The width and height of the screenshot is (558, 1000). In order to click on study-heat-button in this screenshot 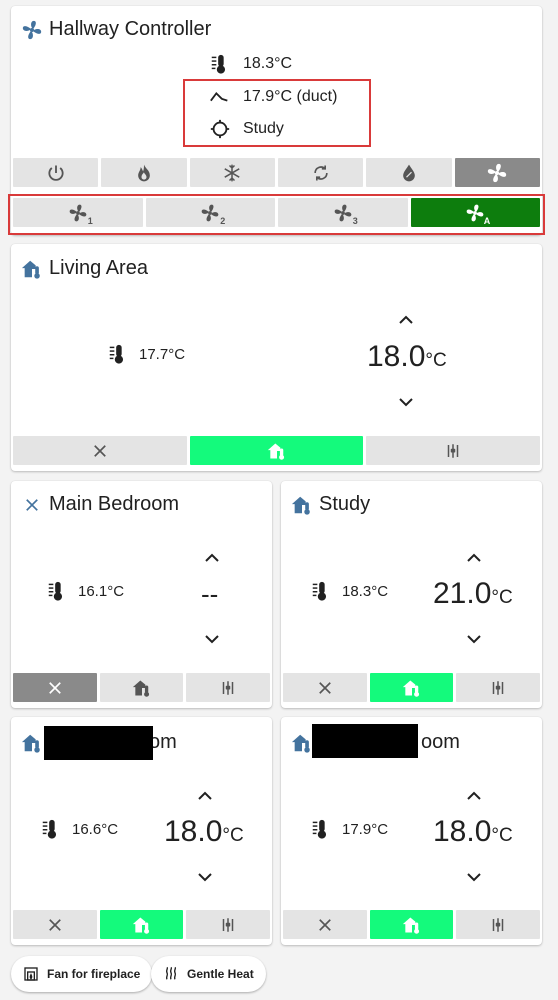, I will do `click(411, 687)`.